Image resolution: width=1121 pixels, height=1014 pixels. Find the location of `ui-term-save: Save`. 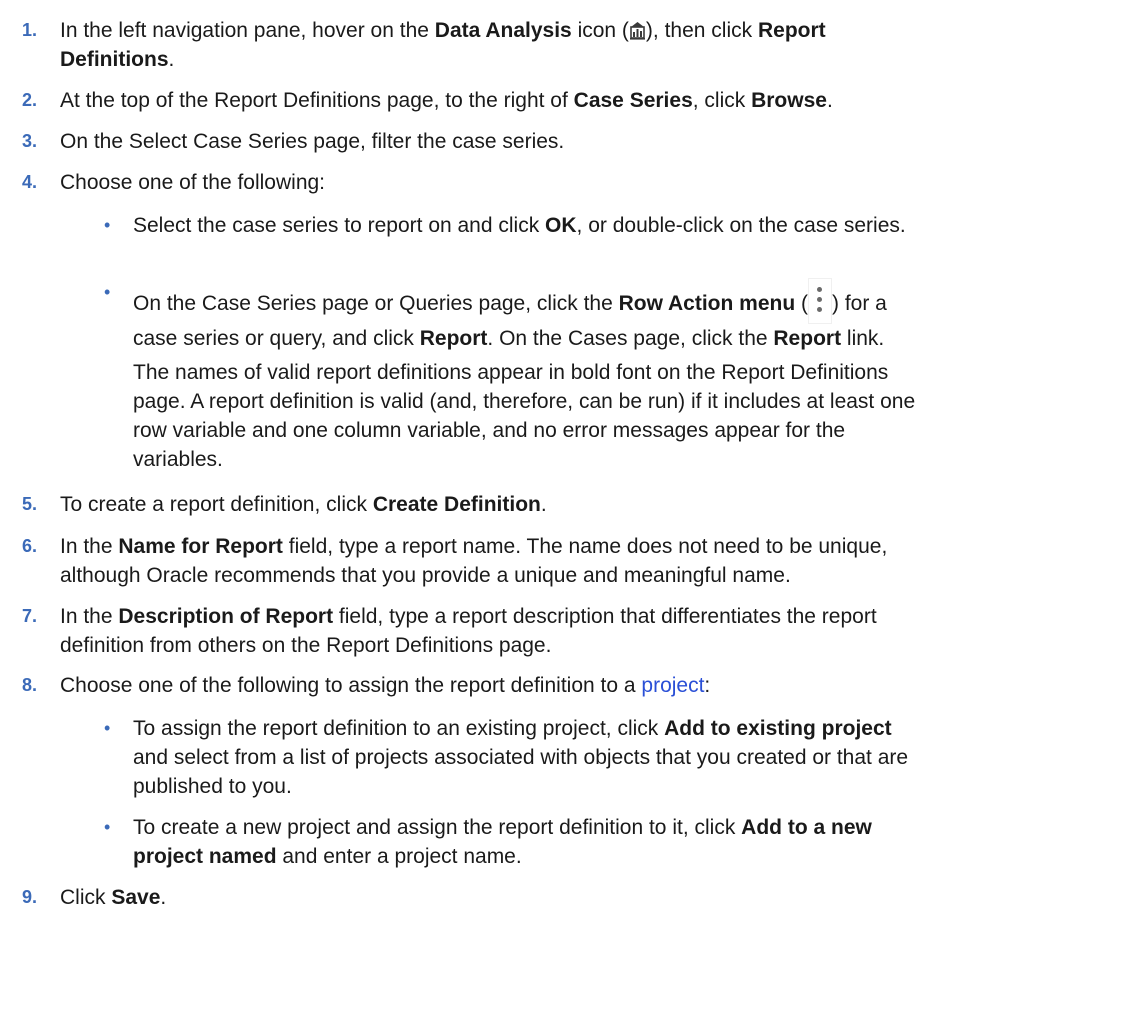

ui-term-save: Save is located at coordinates (136, 897).